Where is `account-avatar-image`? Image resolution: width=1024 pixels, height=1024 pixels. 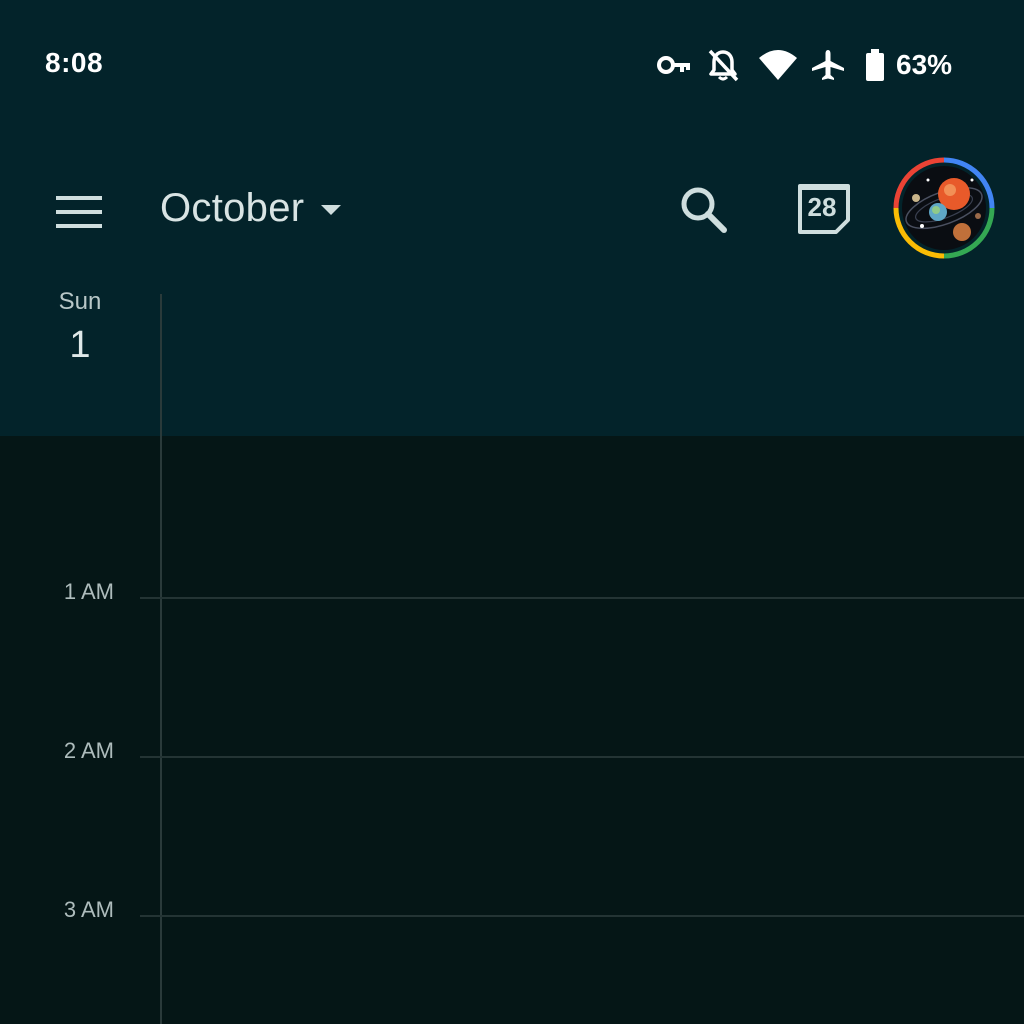
account-avatar-image is located at coordinates (944, 208).